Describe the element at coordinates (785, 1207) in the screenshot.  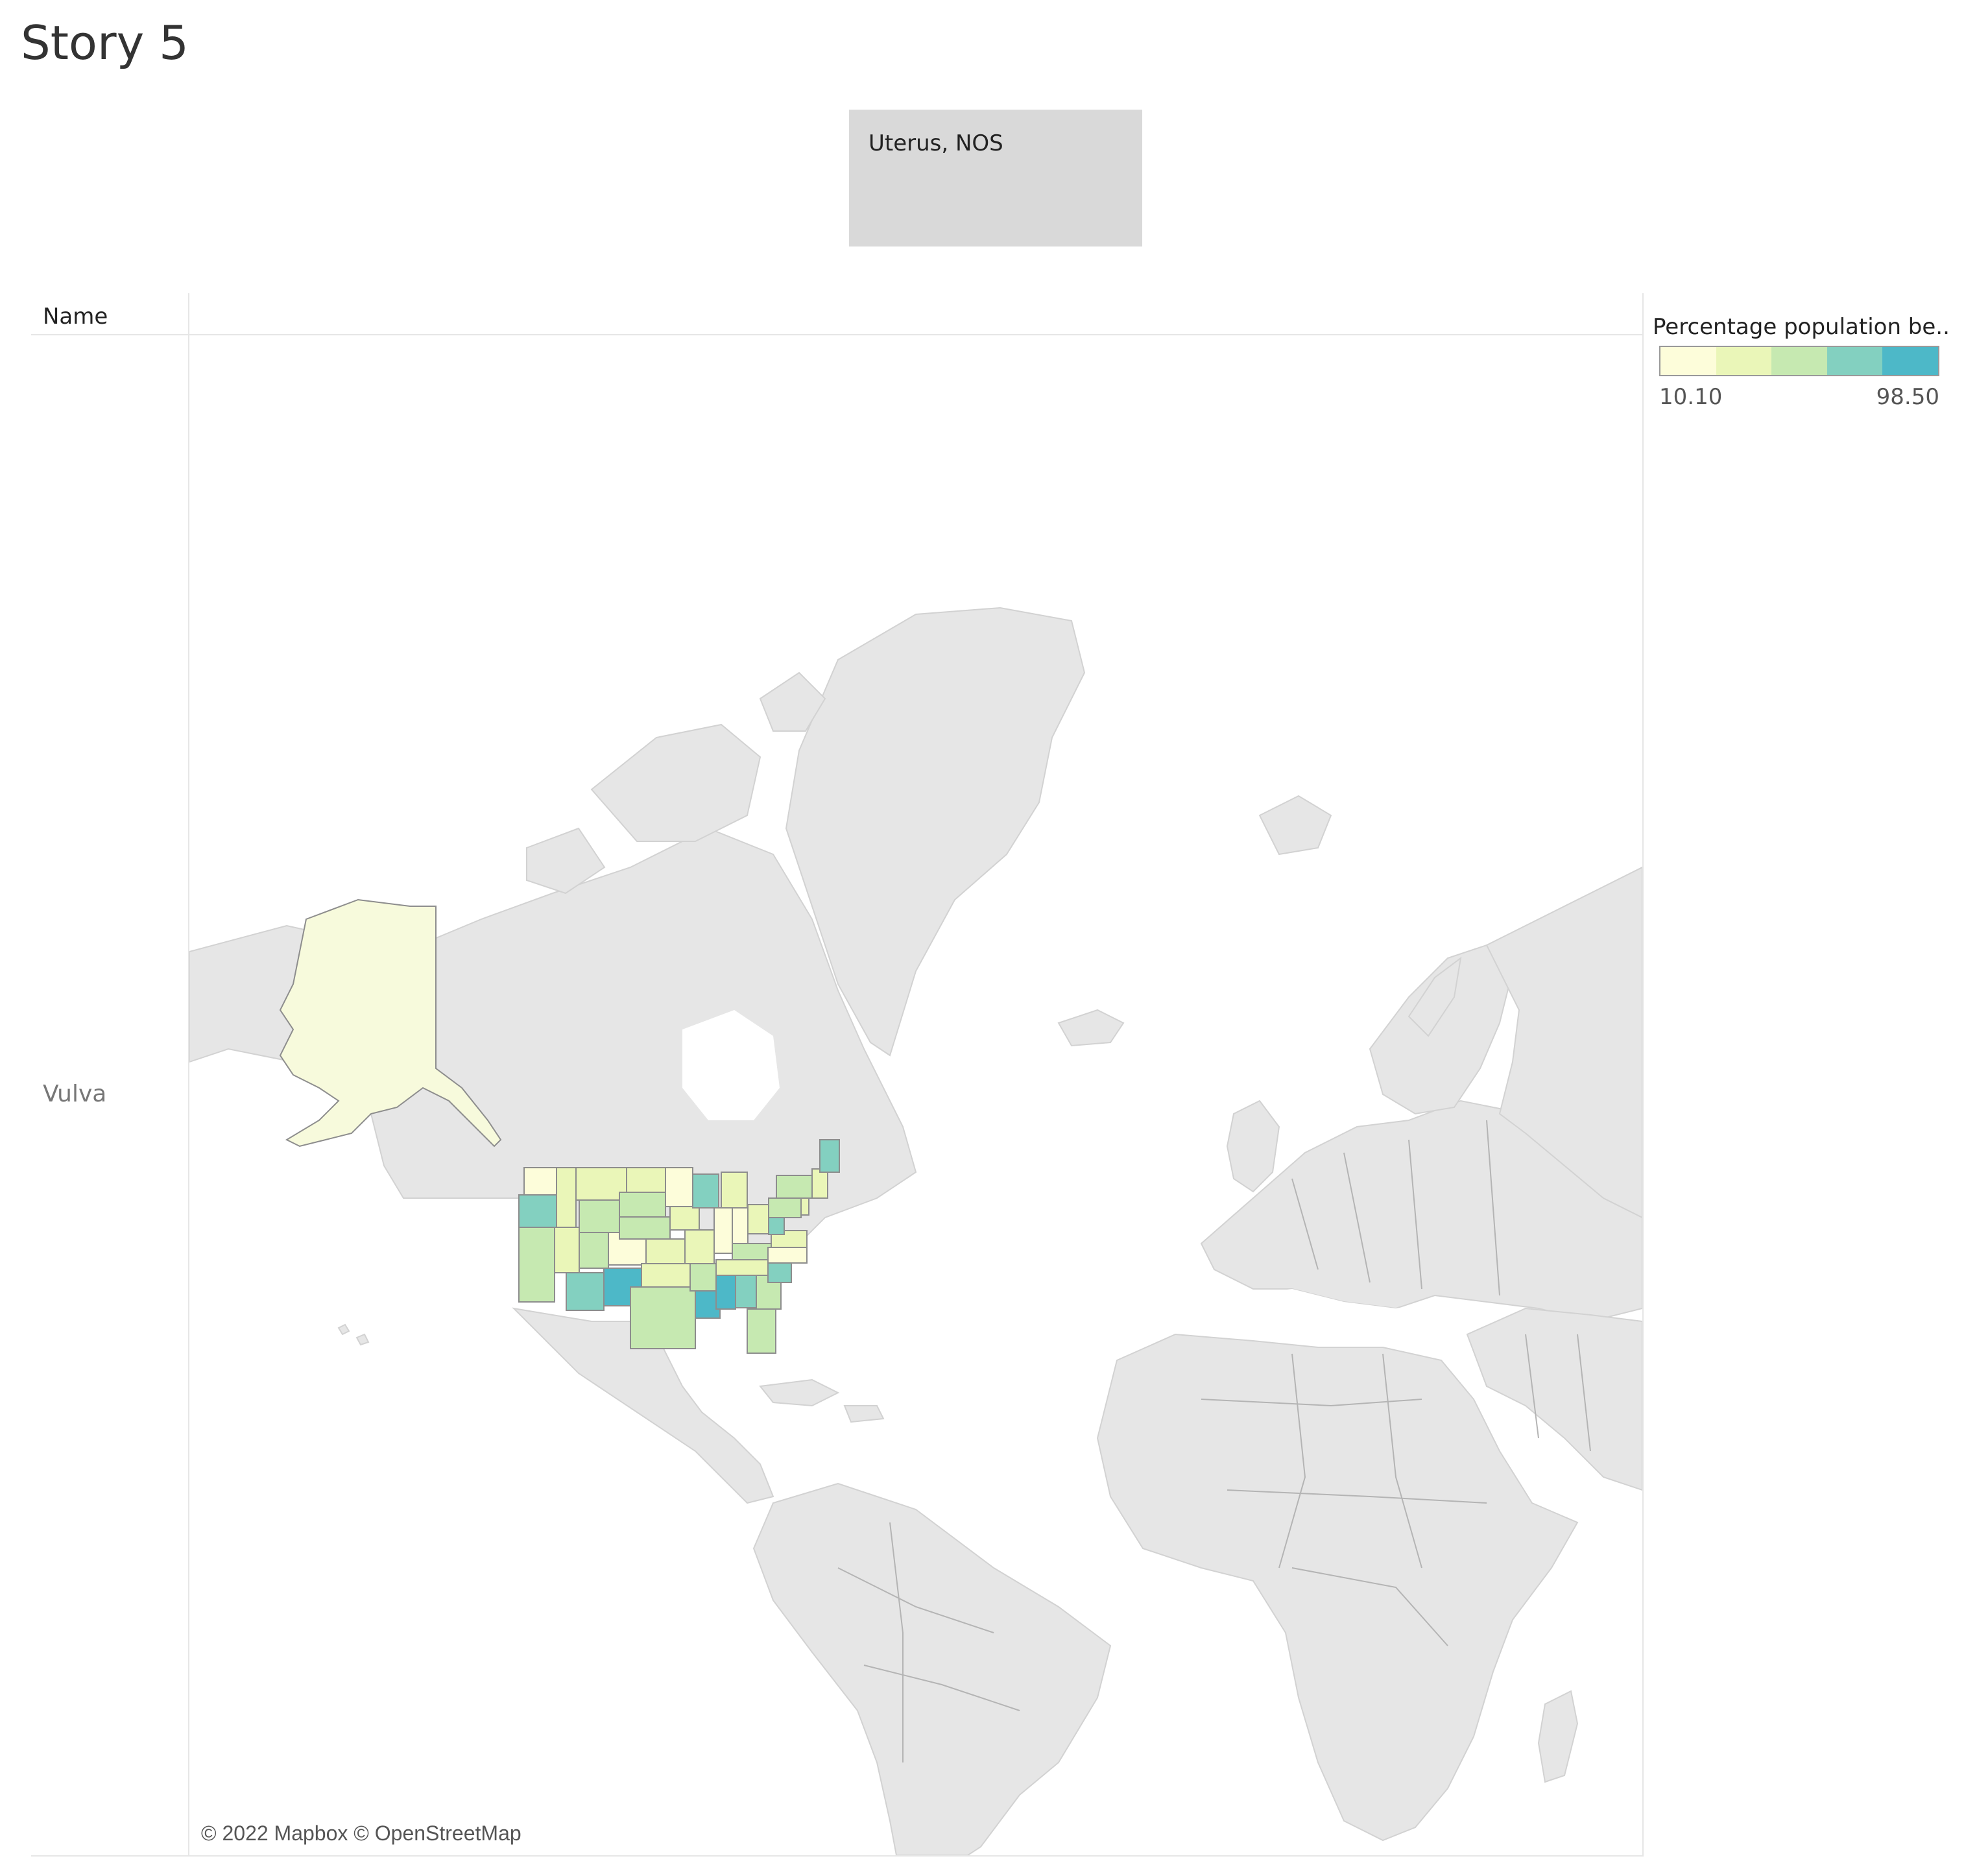
I see `pennsylvania-state` at that location.